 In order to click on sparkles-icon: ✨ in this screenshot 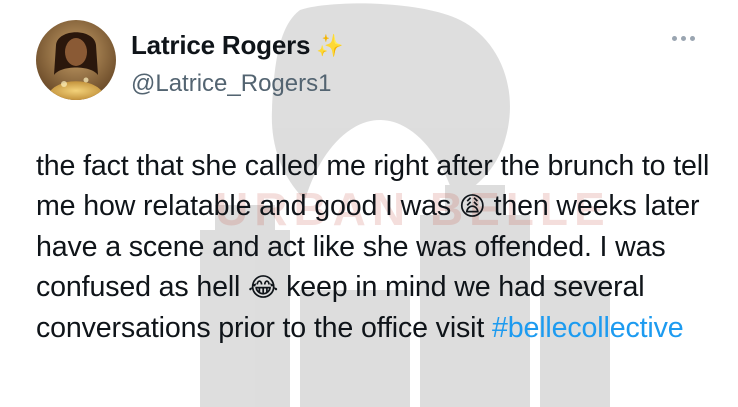, I will do `click(330, 45)`.